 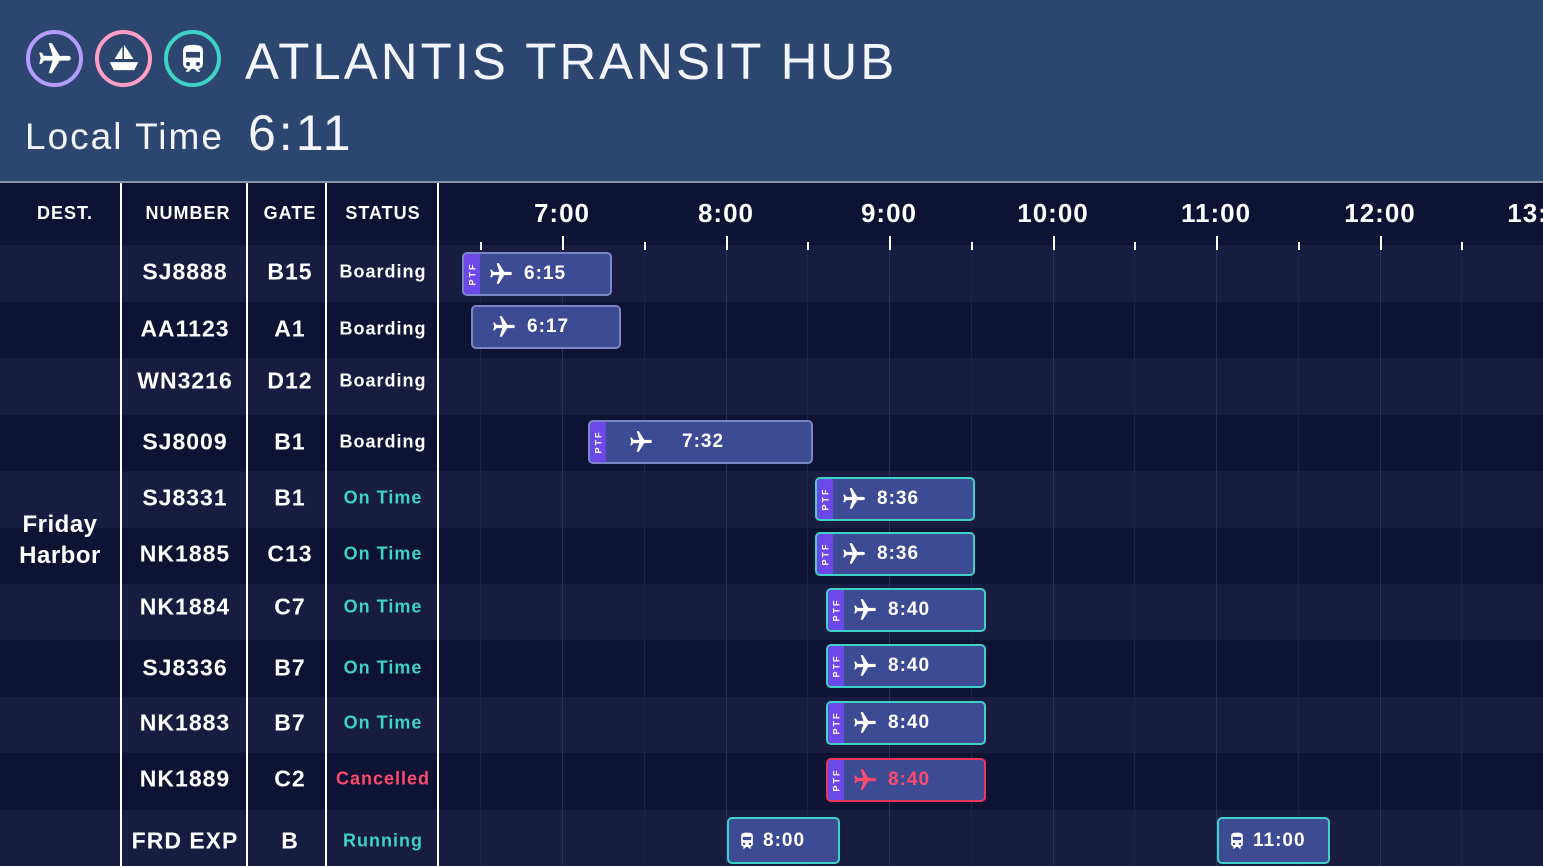 What do you see at coordinates (1279, 840) in the screenshot?
I see `departure-time: 11:00` at bounding box center [1279, 840].